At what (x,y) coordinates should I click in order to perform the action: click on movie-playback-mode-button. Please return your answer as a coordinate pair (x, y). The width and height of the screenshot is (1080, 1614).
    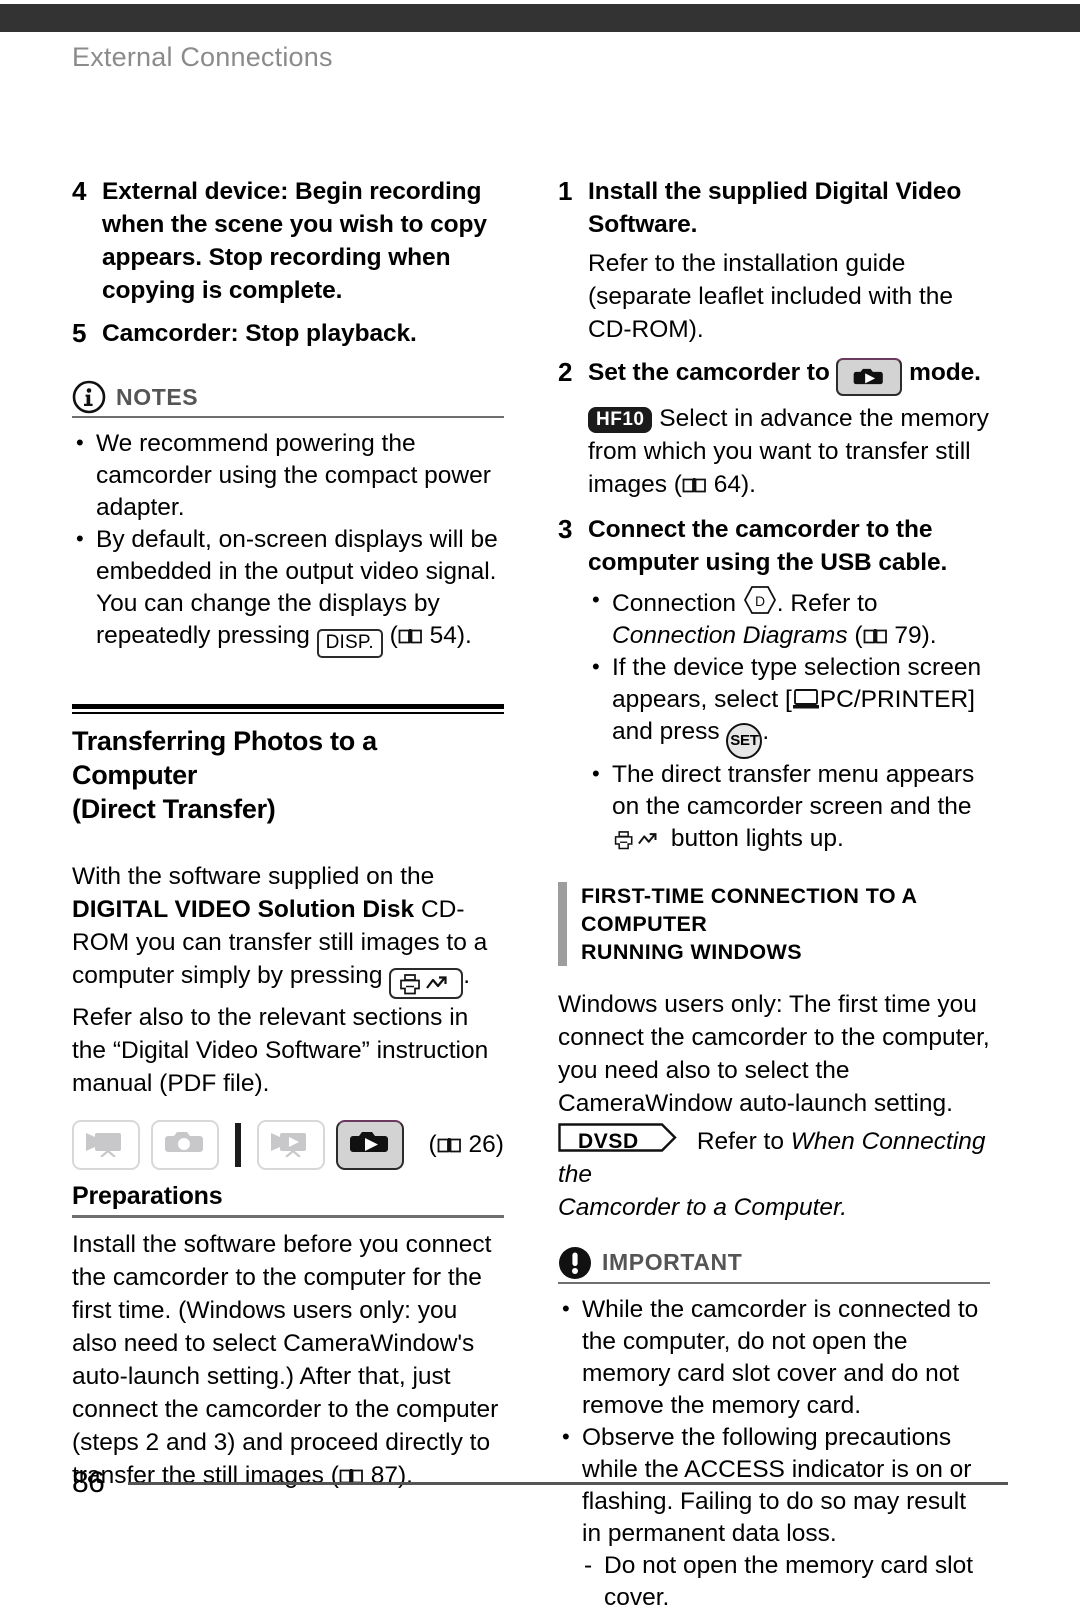
    Looking at the image, I should click on (290, 1144).